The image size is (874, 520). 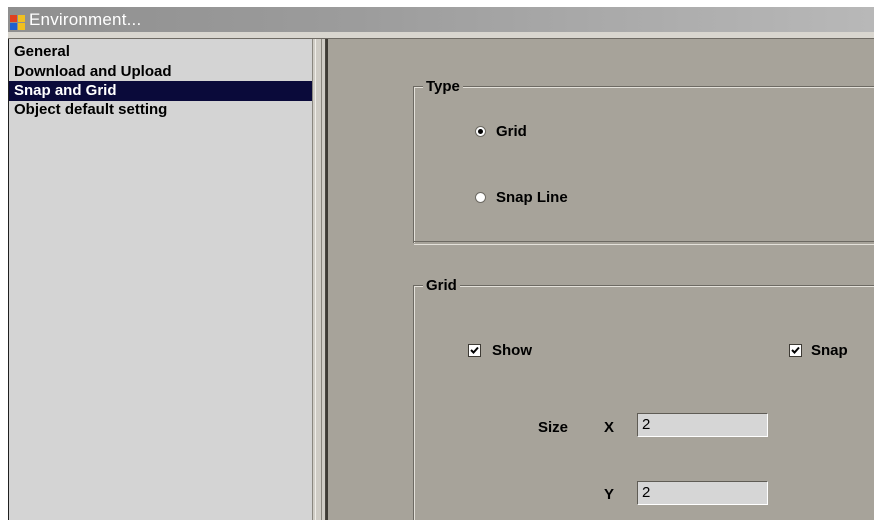 What do you see at coordinates (702, 493) in the screenshot?
I see `size-y-input: 2` at bounding box center [702, 493].